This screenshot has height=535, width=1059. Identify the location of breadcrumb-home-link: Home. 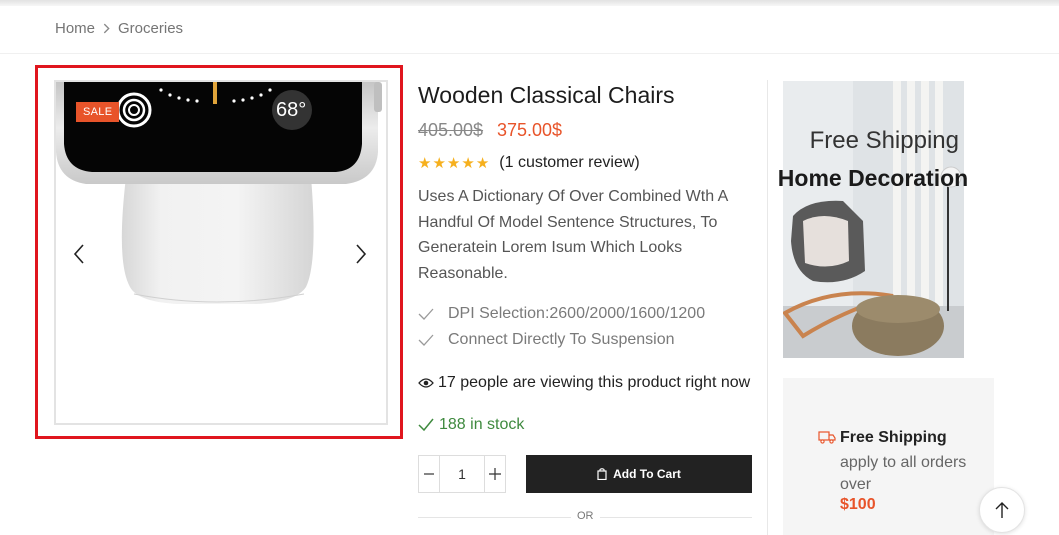
(75, 28).